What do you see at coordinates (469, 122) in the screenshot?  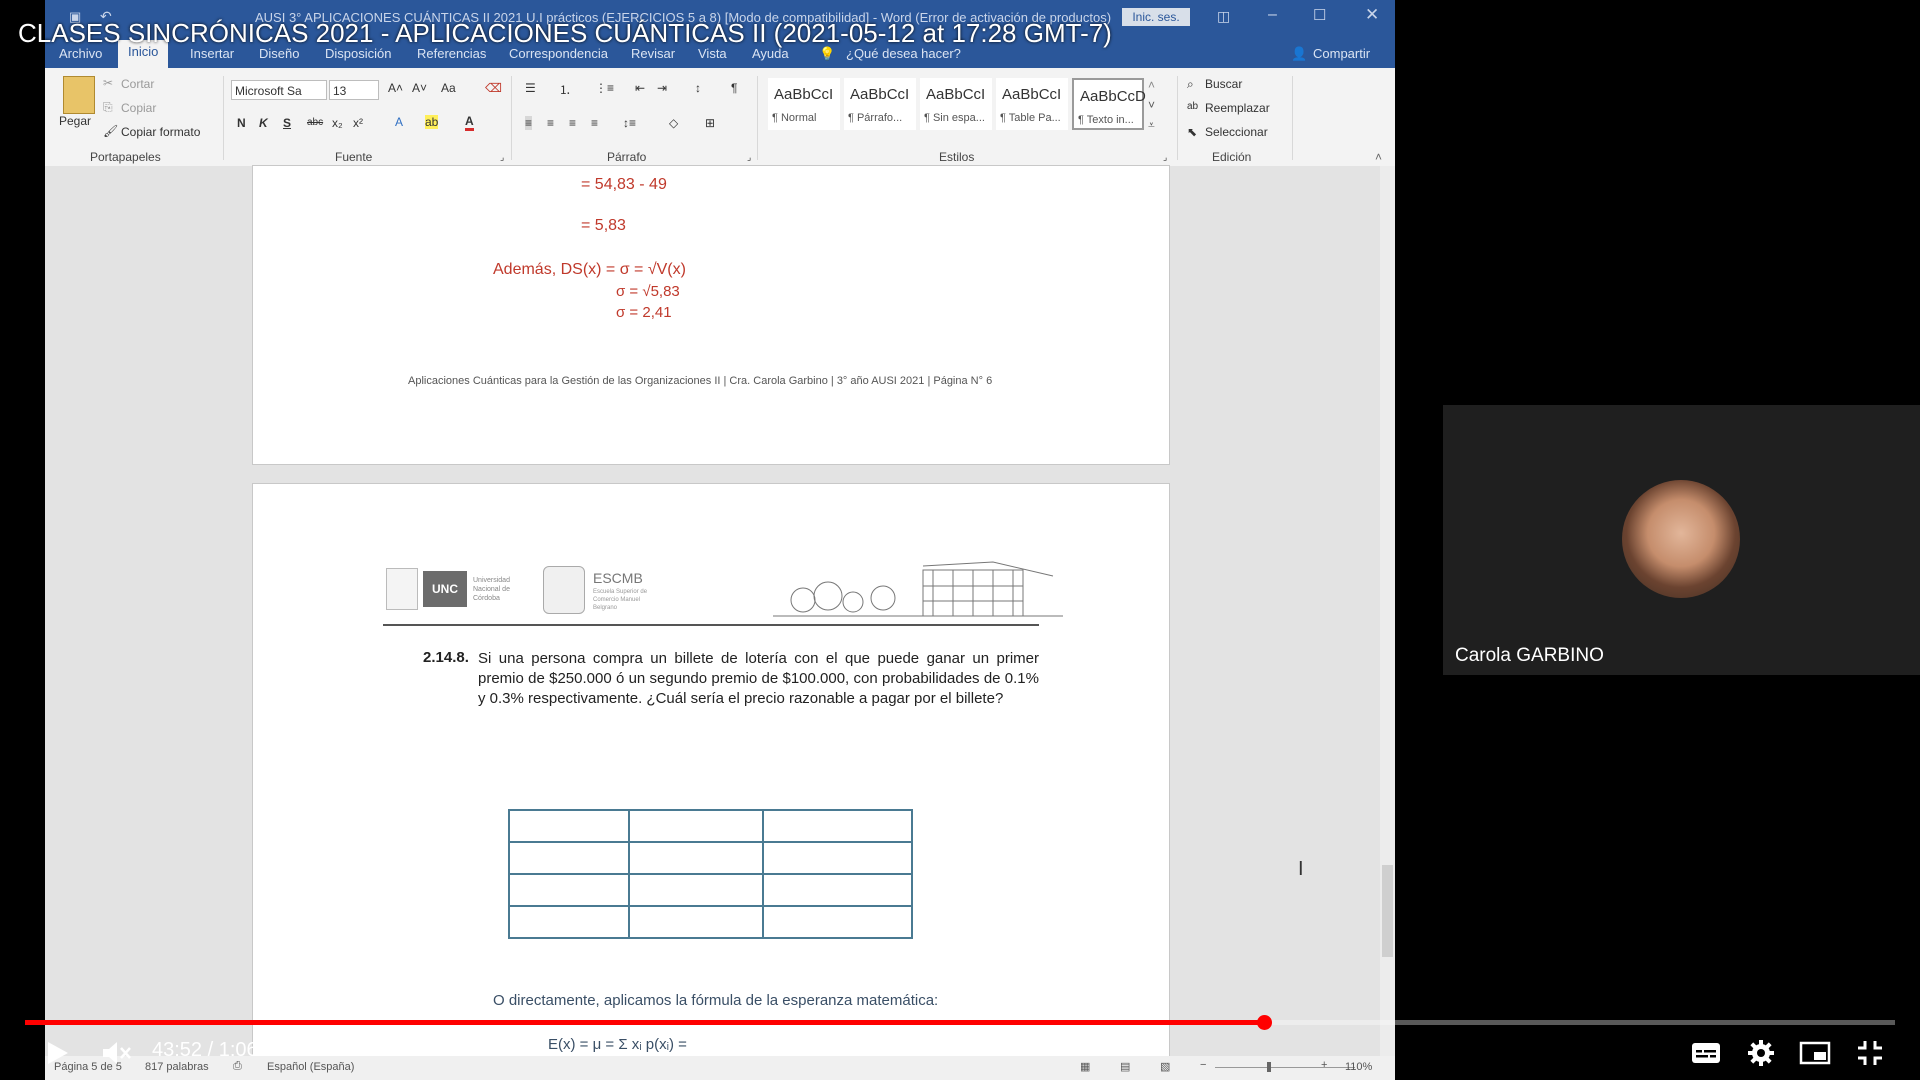 I see `font-color-icon: A` at bounding box center [469, 122].